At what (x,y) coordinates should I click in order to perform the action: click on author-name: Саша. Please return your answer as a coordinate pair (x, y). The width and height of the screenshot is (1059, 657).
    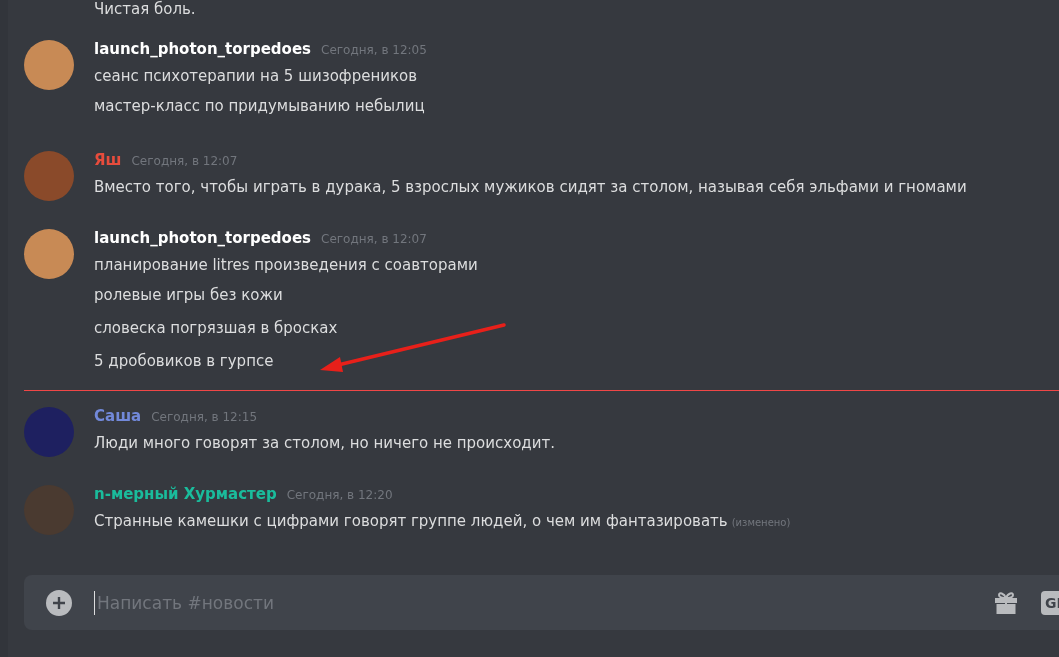
    Looking at the image, I should click on (118, 416).